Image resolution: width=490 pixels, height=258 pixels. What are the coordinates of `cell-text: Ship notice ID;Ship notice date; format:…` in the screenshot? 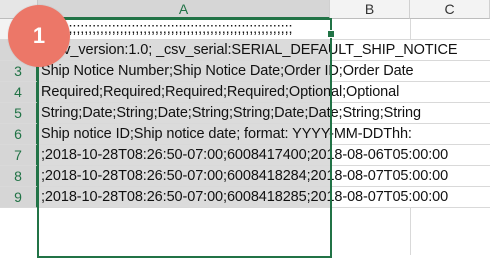 It's located at (226, 134).